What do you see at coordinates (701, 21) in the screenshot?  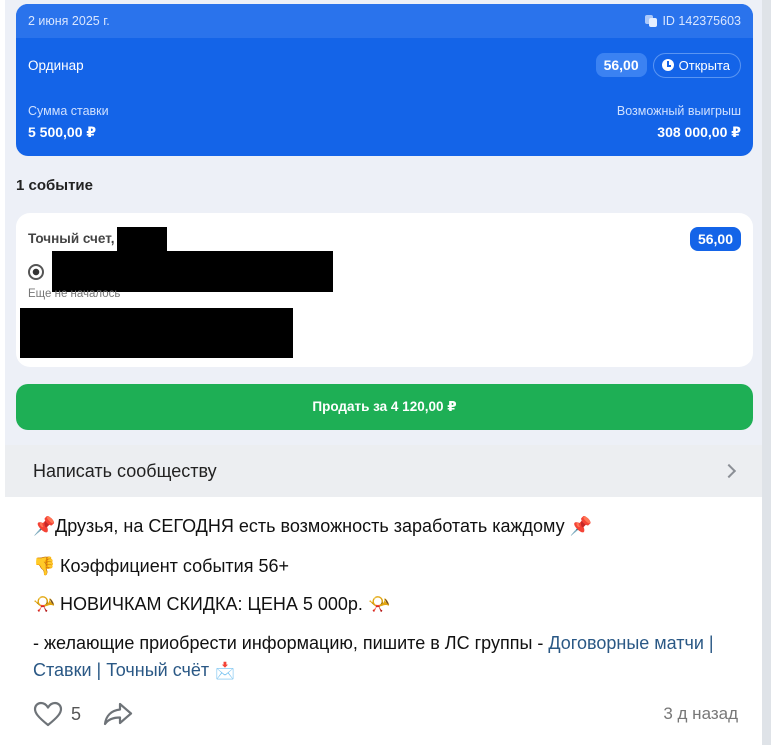 I see `ticket-id-text: ID 142375603` at bounding box center [701, 21].